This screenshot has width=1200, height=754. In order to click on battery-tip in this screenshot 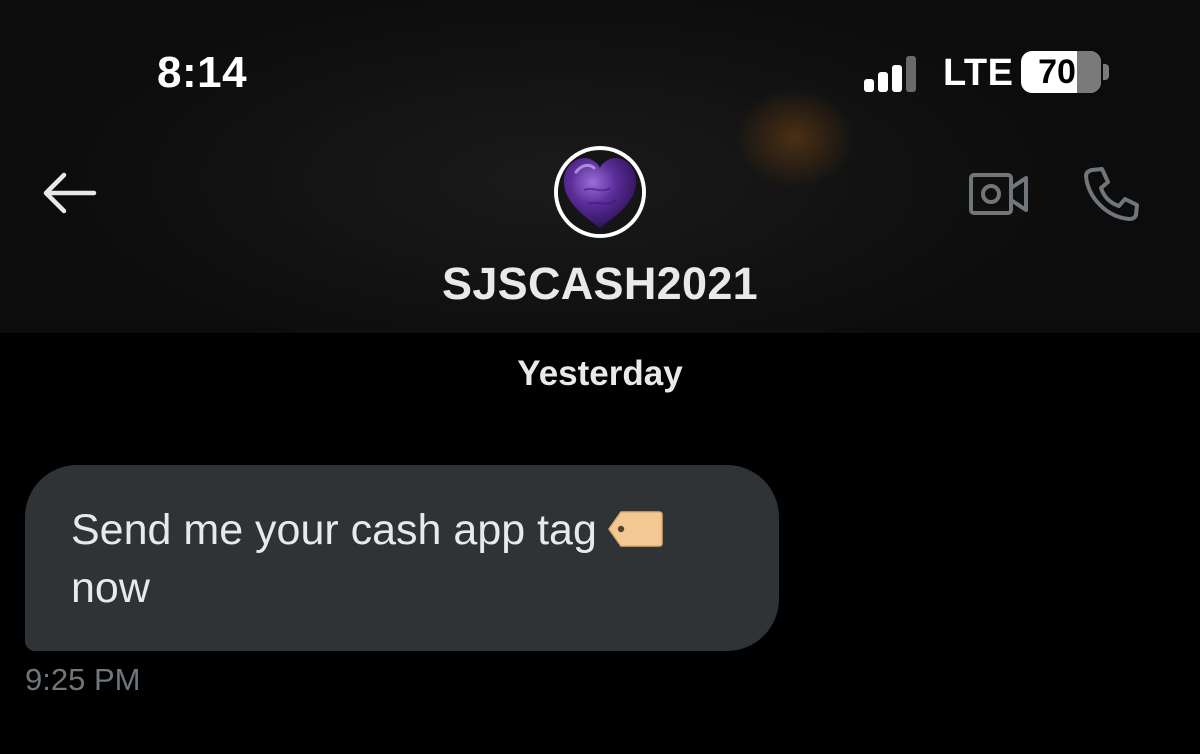, I will do `click(1106, 72)`.